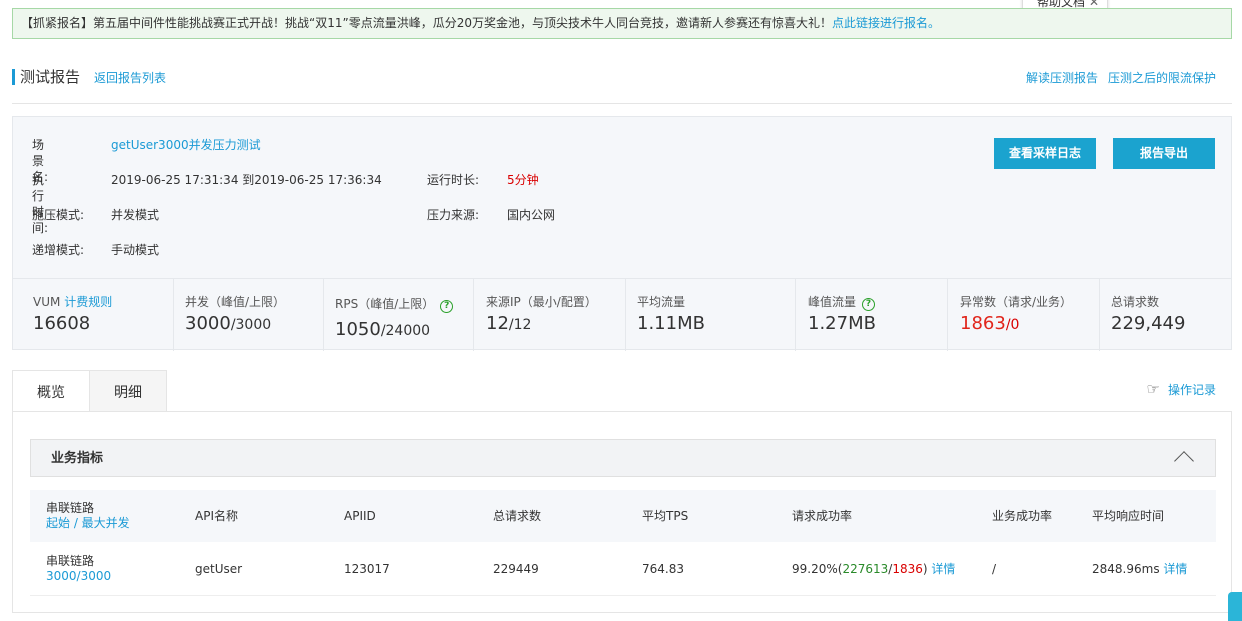 This screenshot has width=1242, height=621. What do you see at coordinates (1012, 325) in the screenshot?
I see `error-business: /0` at bounding box center [1012, 325].